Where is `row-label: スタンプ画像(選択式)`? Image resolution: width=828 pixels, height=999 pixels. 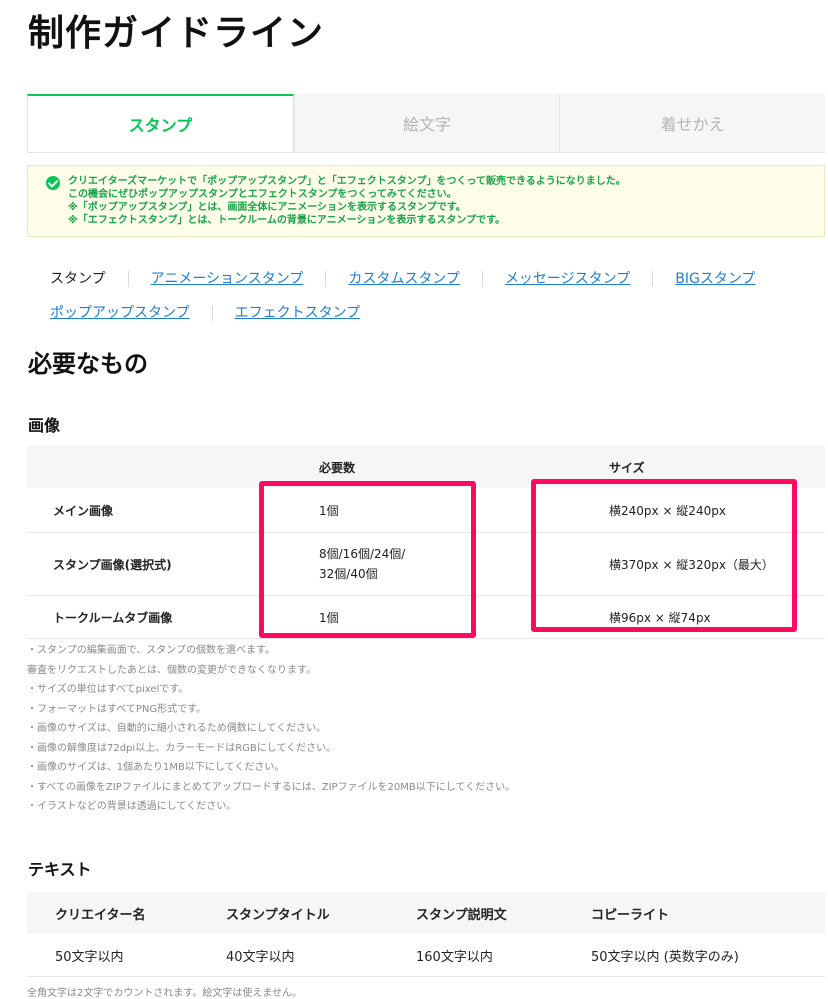
row-label: スタンプ画像(選択式) is located at coordinates (158, 564).